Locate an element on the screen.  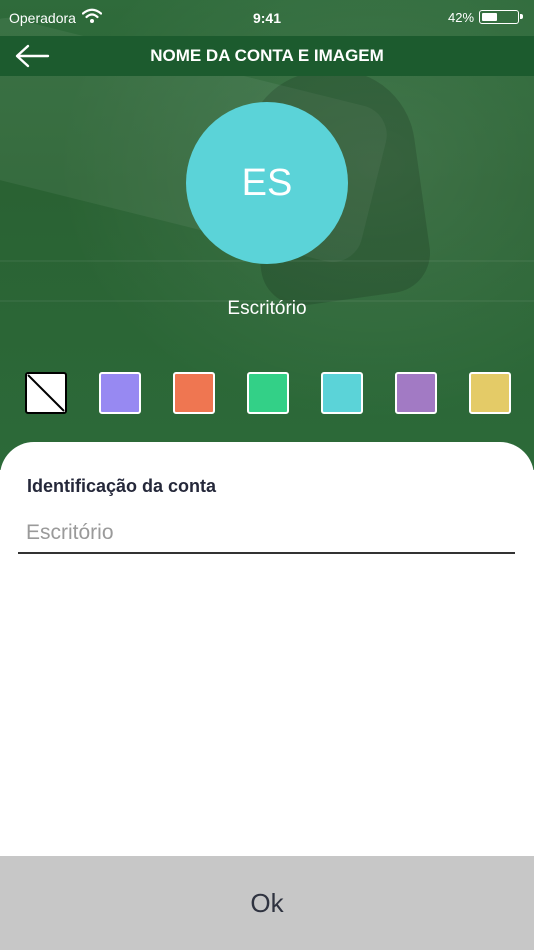
color-swatch-none is located at coordinates (46, 393).